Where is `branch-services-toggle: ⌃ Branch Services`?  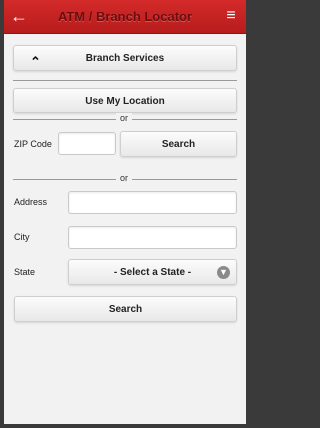
branch-services-toggle: ⌃ Branch Services is located at coordinates (125, 58).